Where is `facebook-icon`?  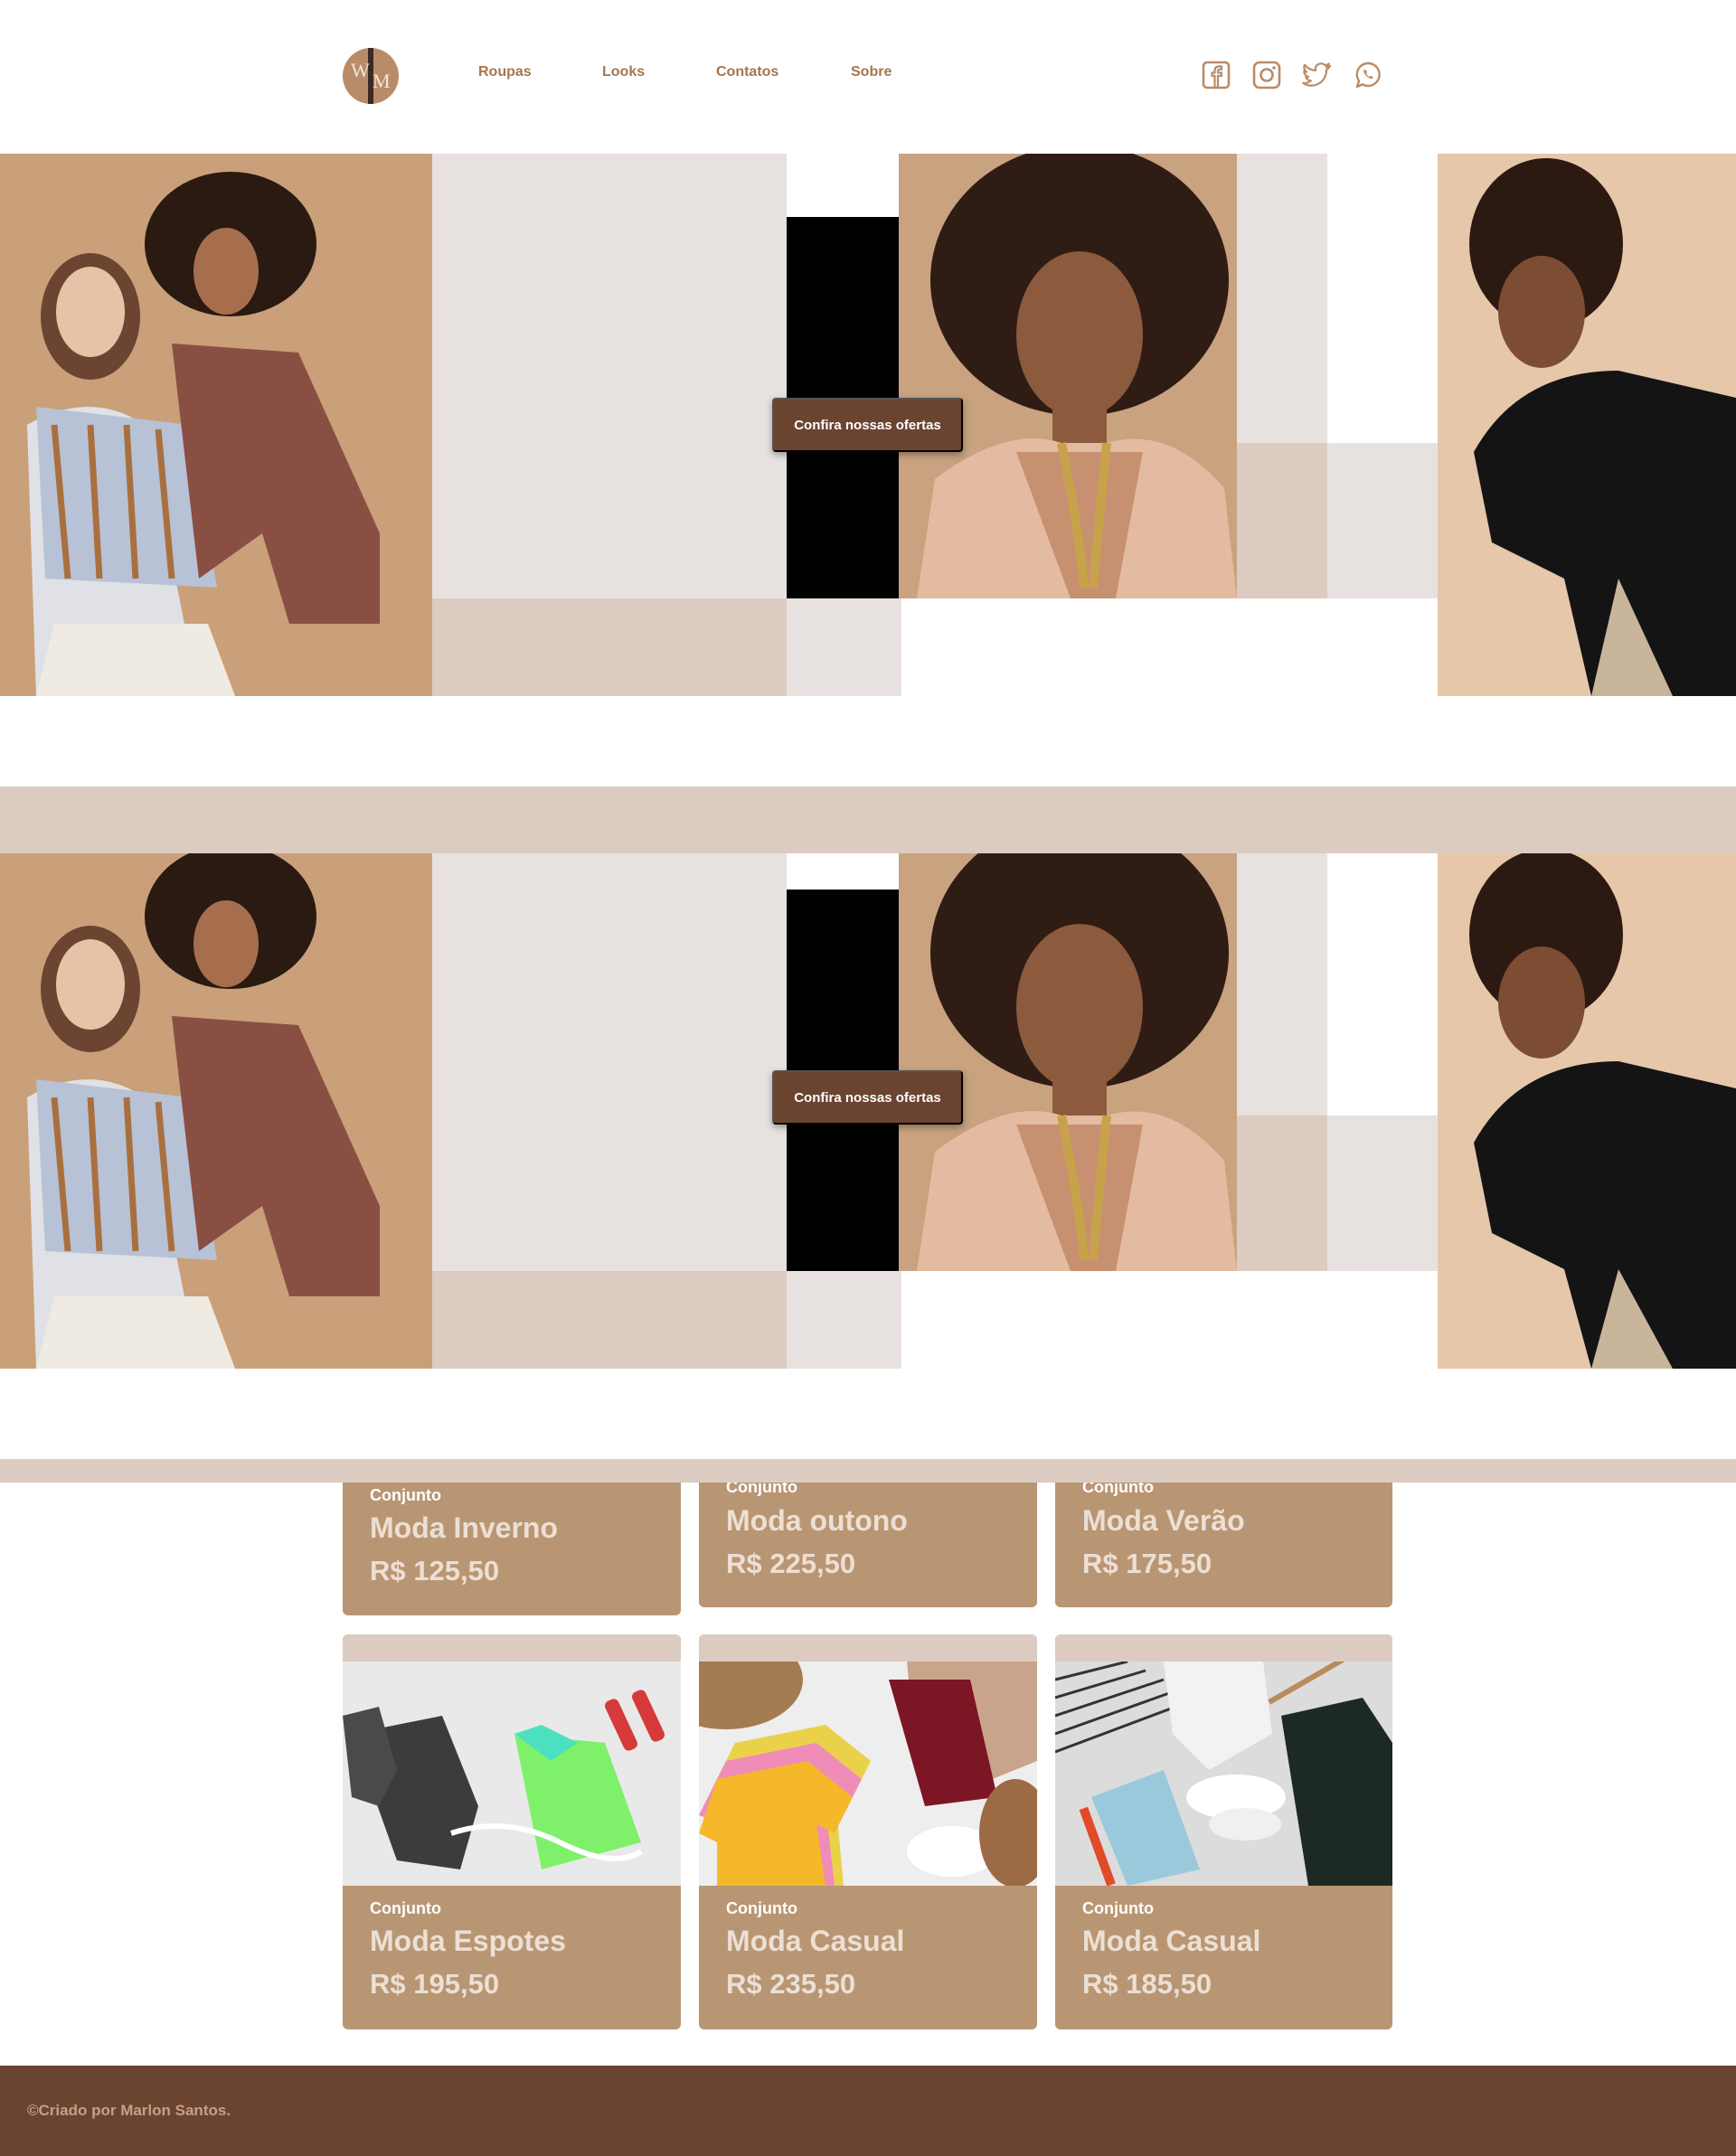
facebook-icon is located at coordinates (1216, 75).